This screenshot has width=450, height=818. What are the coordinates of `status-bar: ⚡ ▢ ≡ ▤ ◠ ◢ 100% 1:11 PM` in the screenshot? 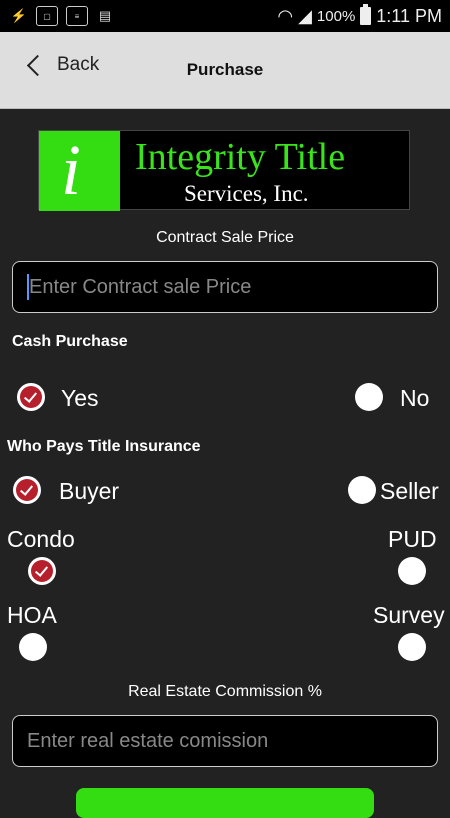 It's located at (225, 16).